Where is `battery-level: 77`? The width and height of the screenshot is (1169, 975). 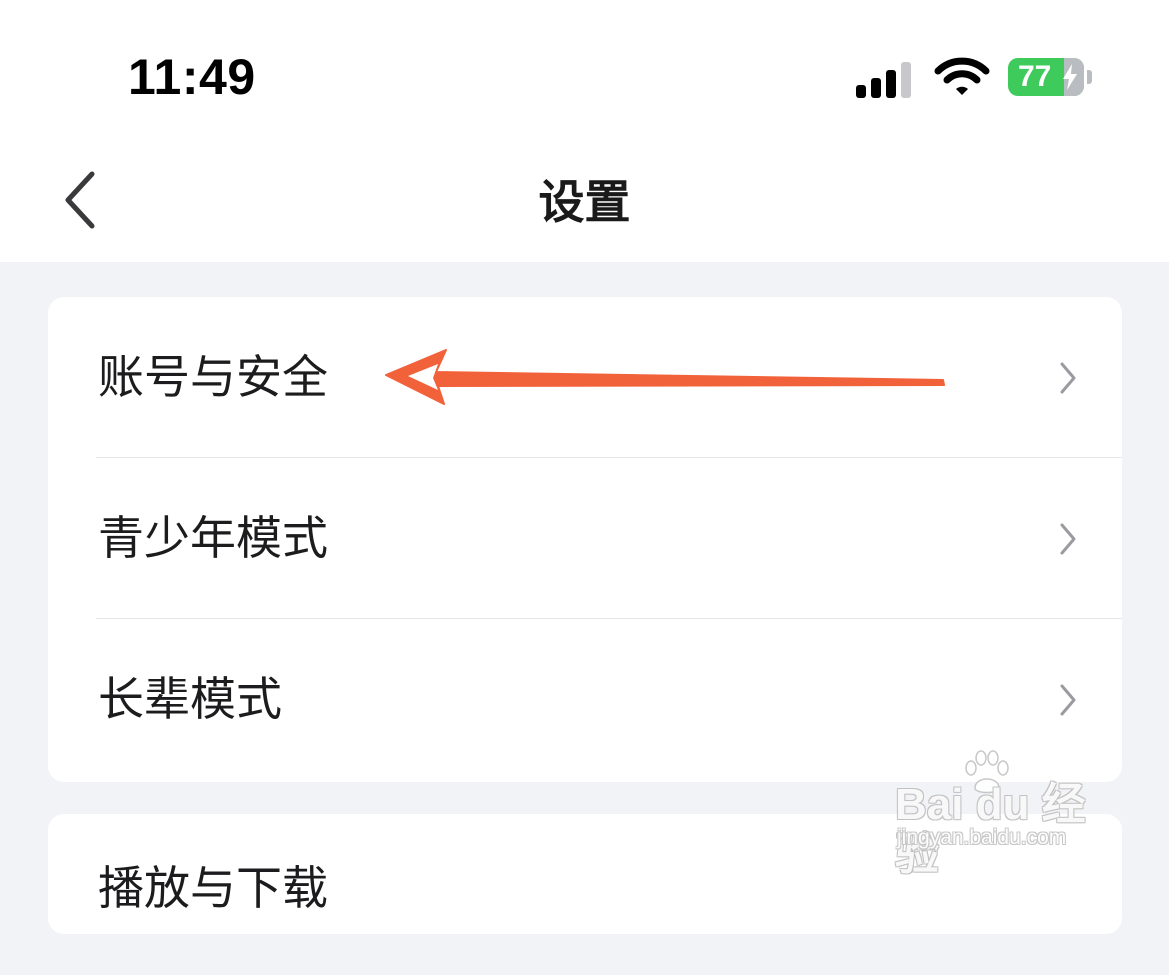
battery-level: 77 is located at coordinates (1035, 76).